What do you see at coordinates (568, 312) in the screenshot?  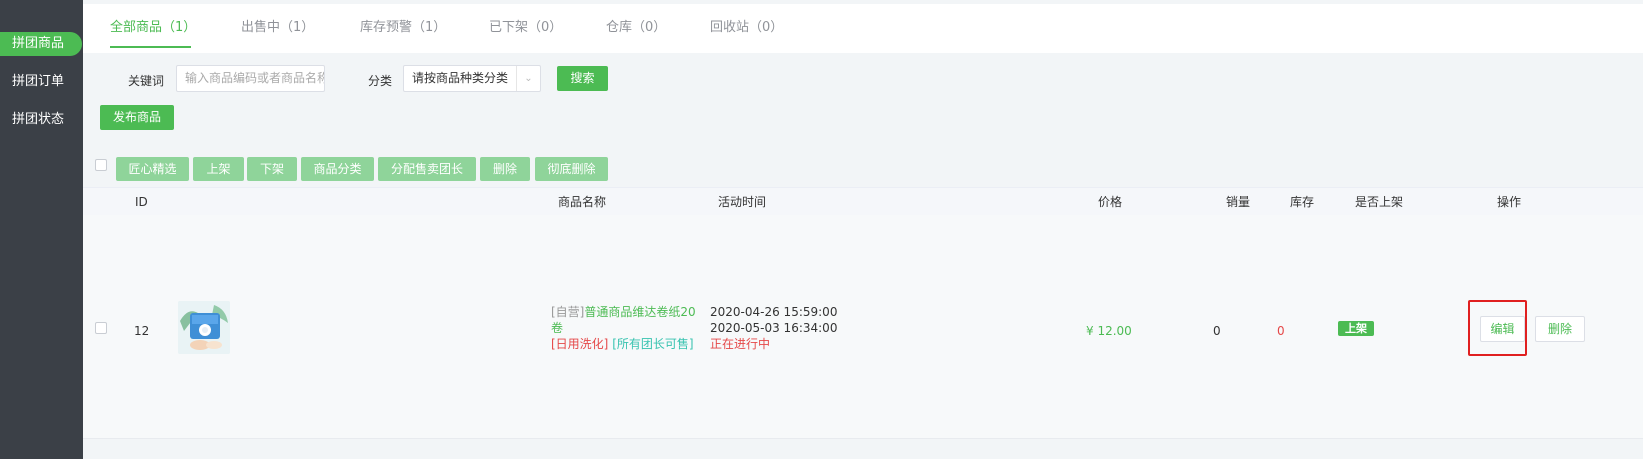 I see `product-source-tag: [自营]` at bounding box center [568, 312].